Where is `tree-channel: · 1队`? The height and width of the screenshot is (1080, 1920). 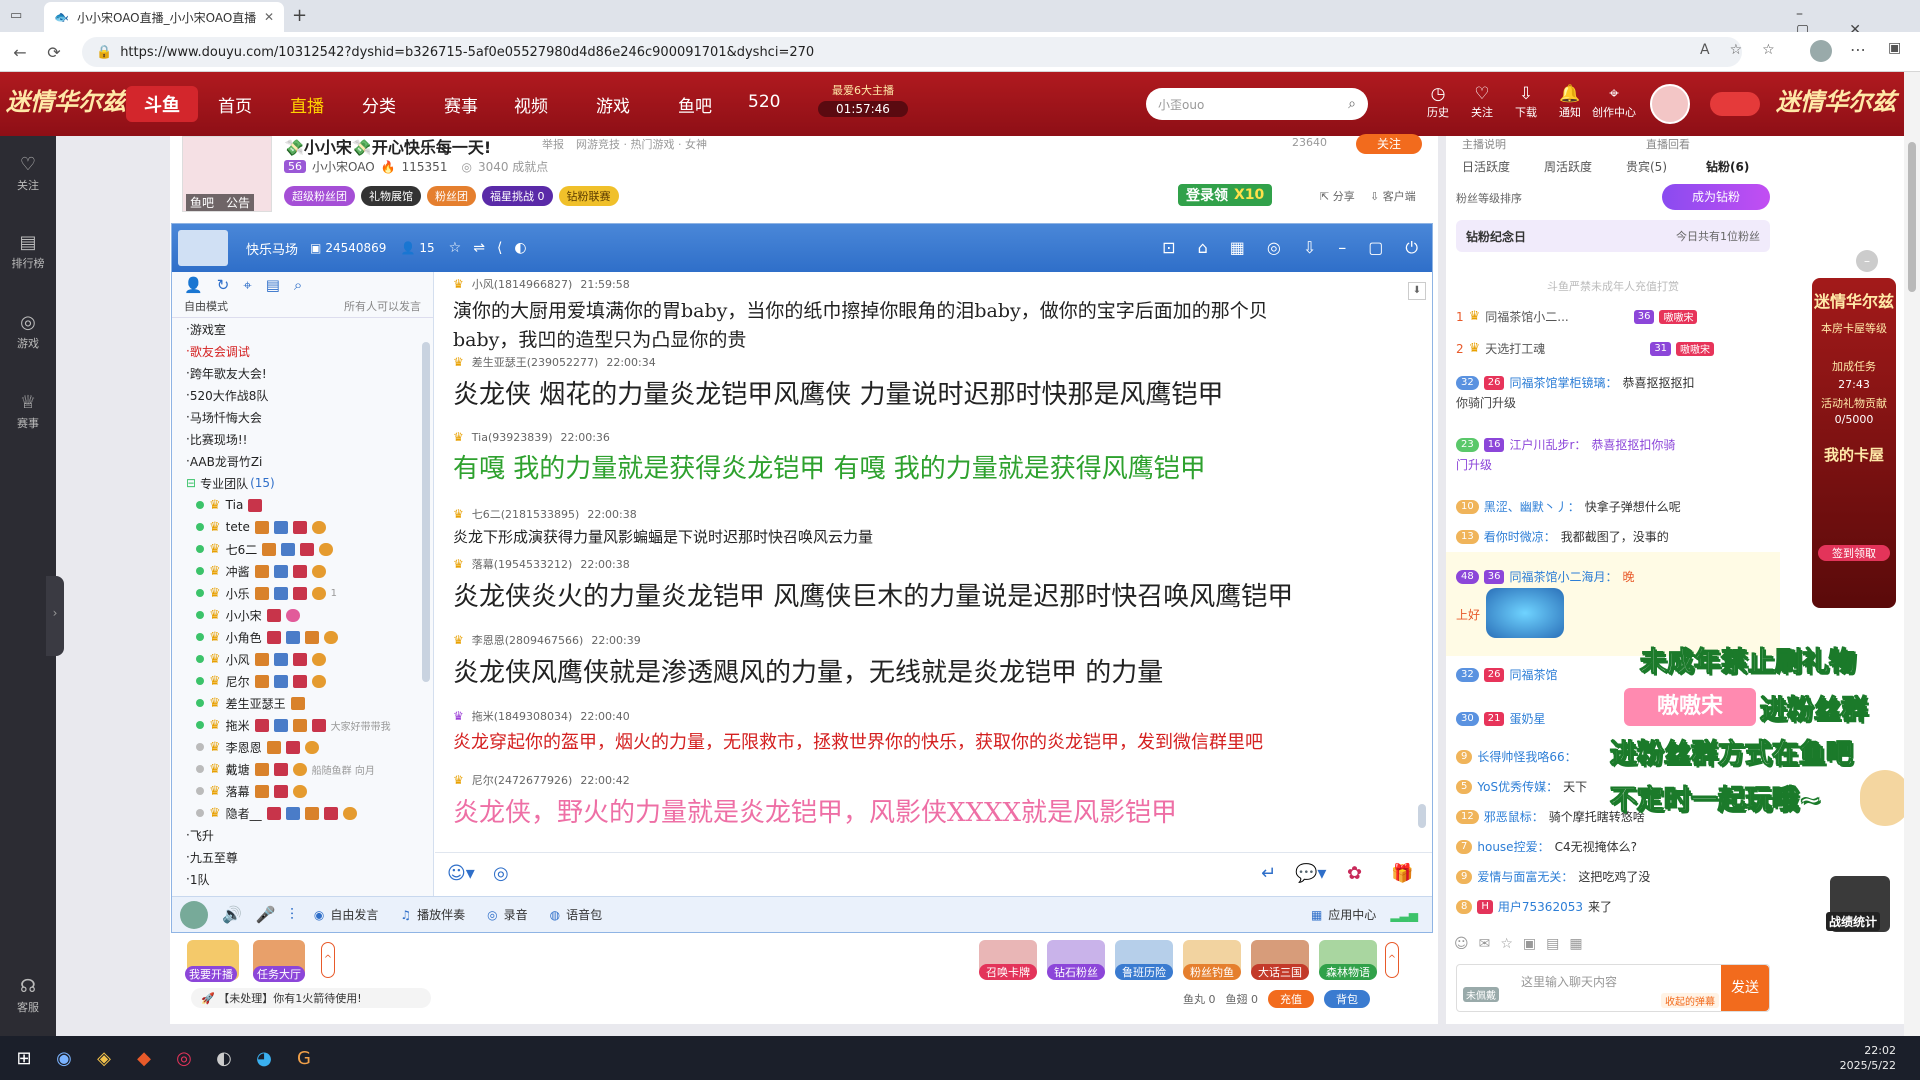 tree-channel: · 1队 is located at coordinates (302, 879).